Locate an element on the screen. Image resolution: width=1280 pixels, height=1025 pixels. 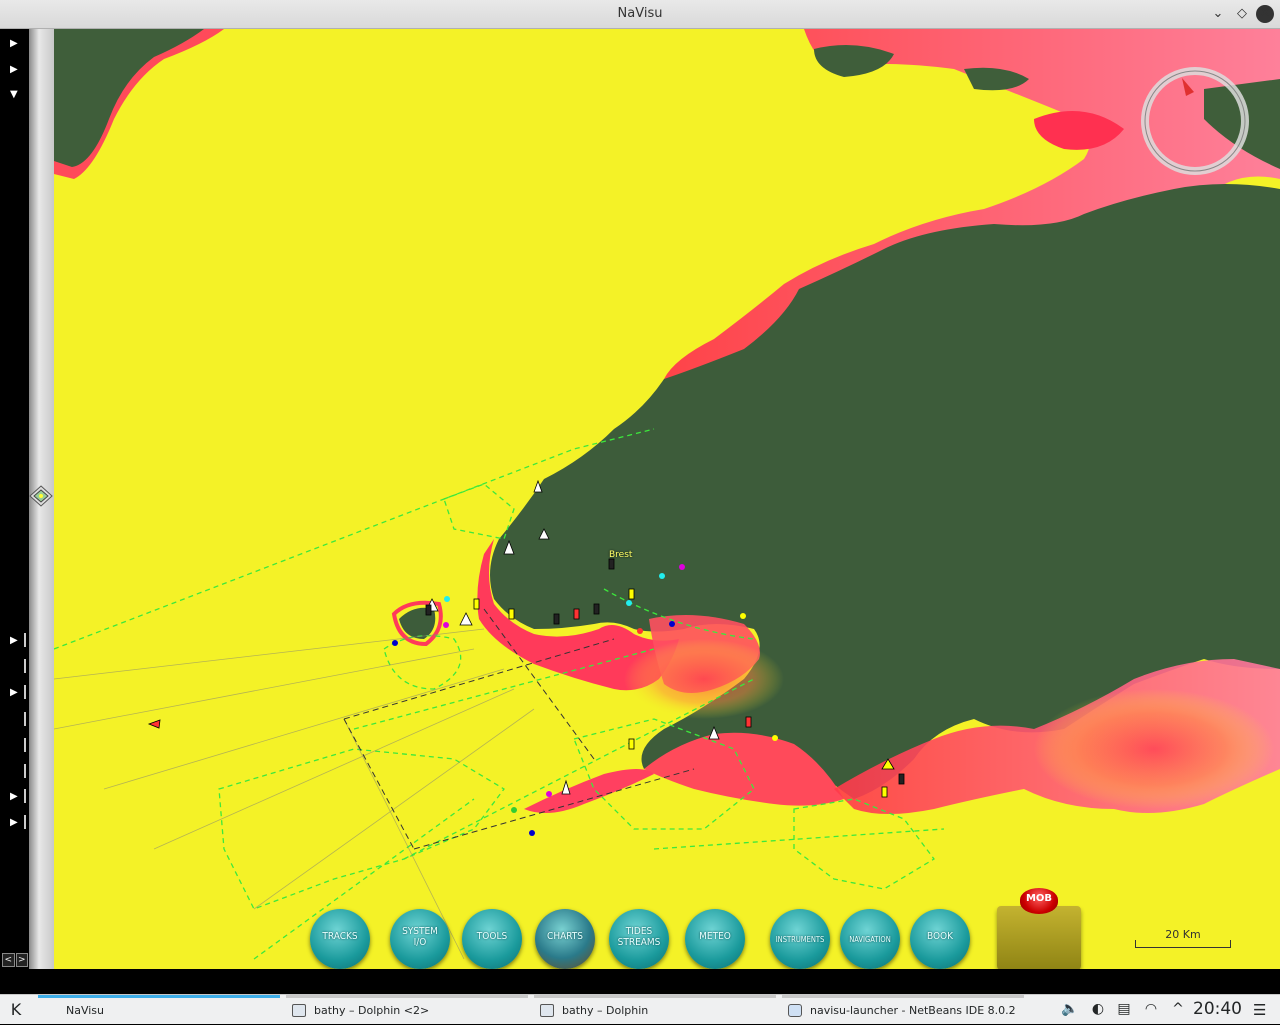
task-netbeans: navisu-launcher - NetBeans IDE 8.0.2 is located at coordinates (903, 1010).